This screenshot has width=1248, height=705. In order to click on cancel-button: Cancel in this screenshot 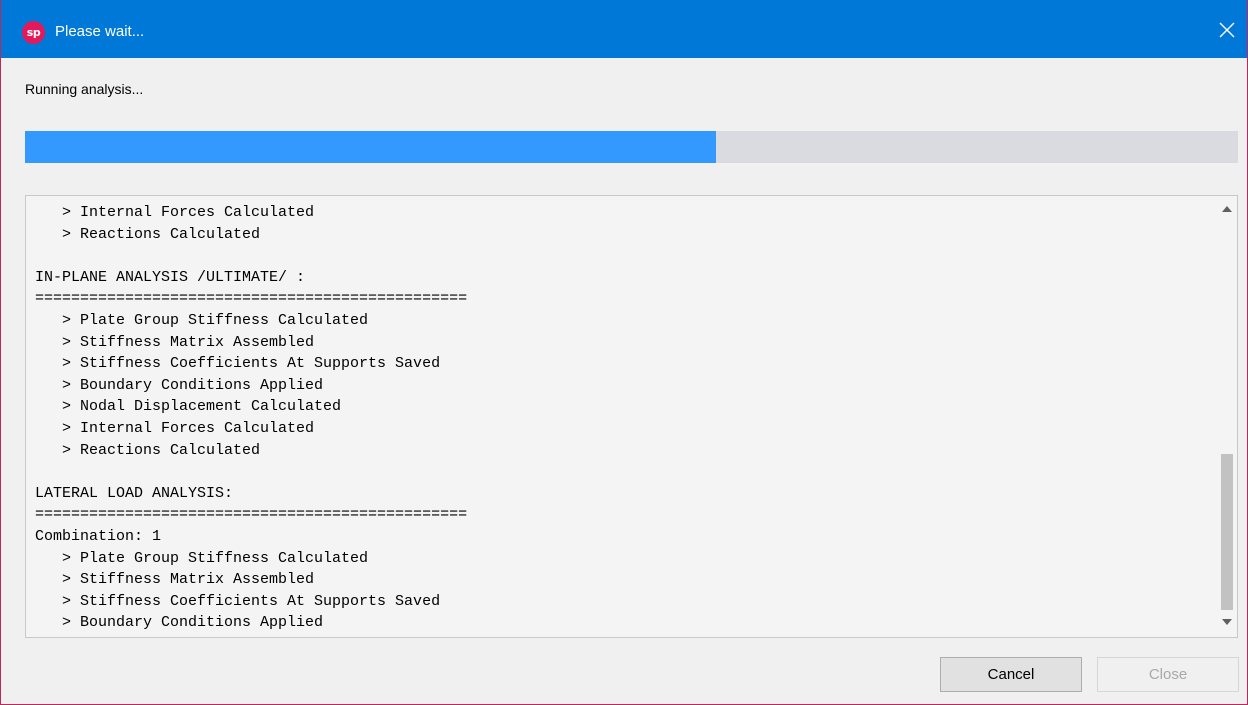, I will do `click(1011, 674)`.